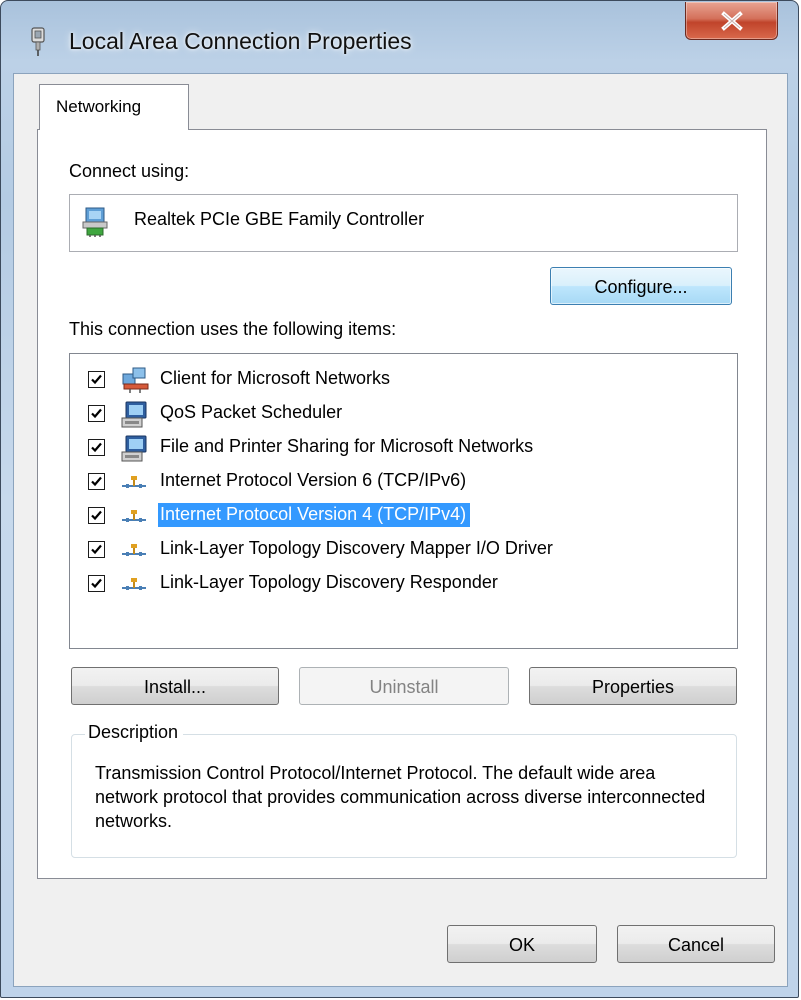 This screenshot has height=1000, width=801. I want to click on client-network-icon, so click(135, 380).